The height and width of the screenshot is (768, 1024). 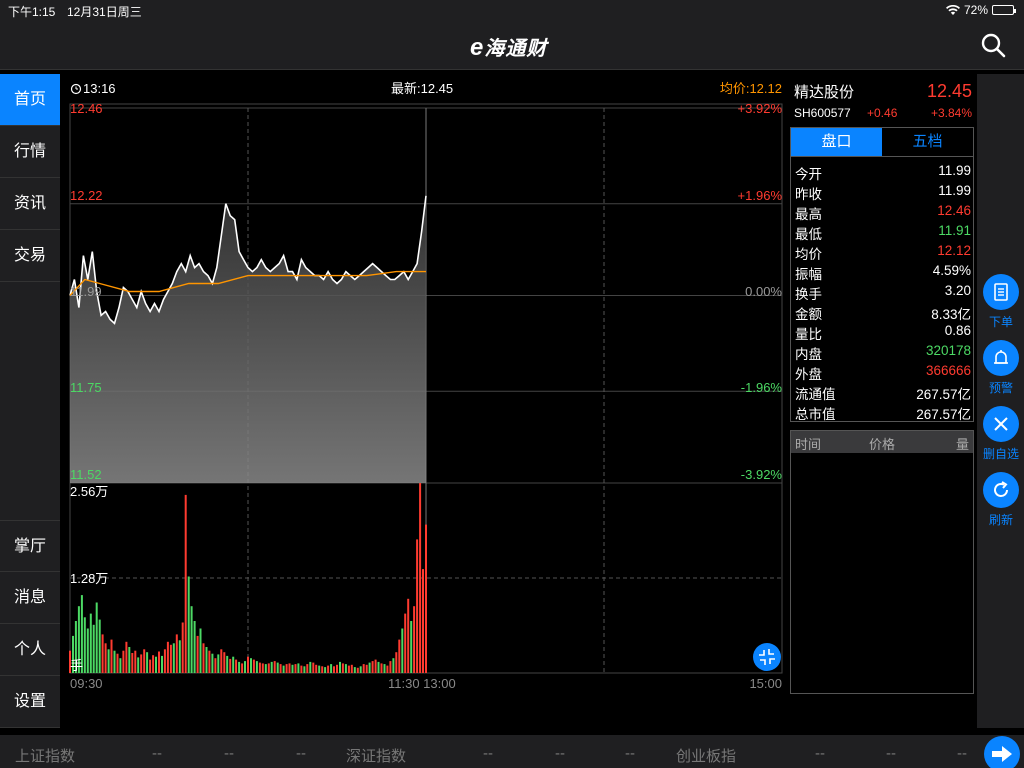 What do you see at coordinates (30, 546) in the screenshot?
I see `sidebar-item-hall: 掌厅` at bounding box center [30, 546].